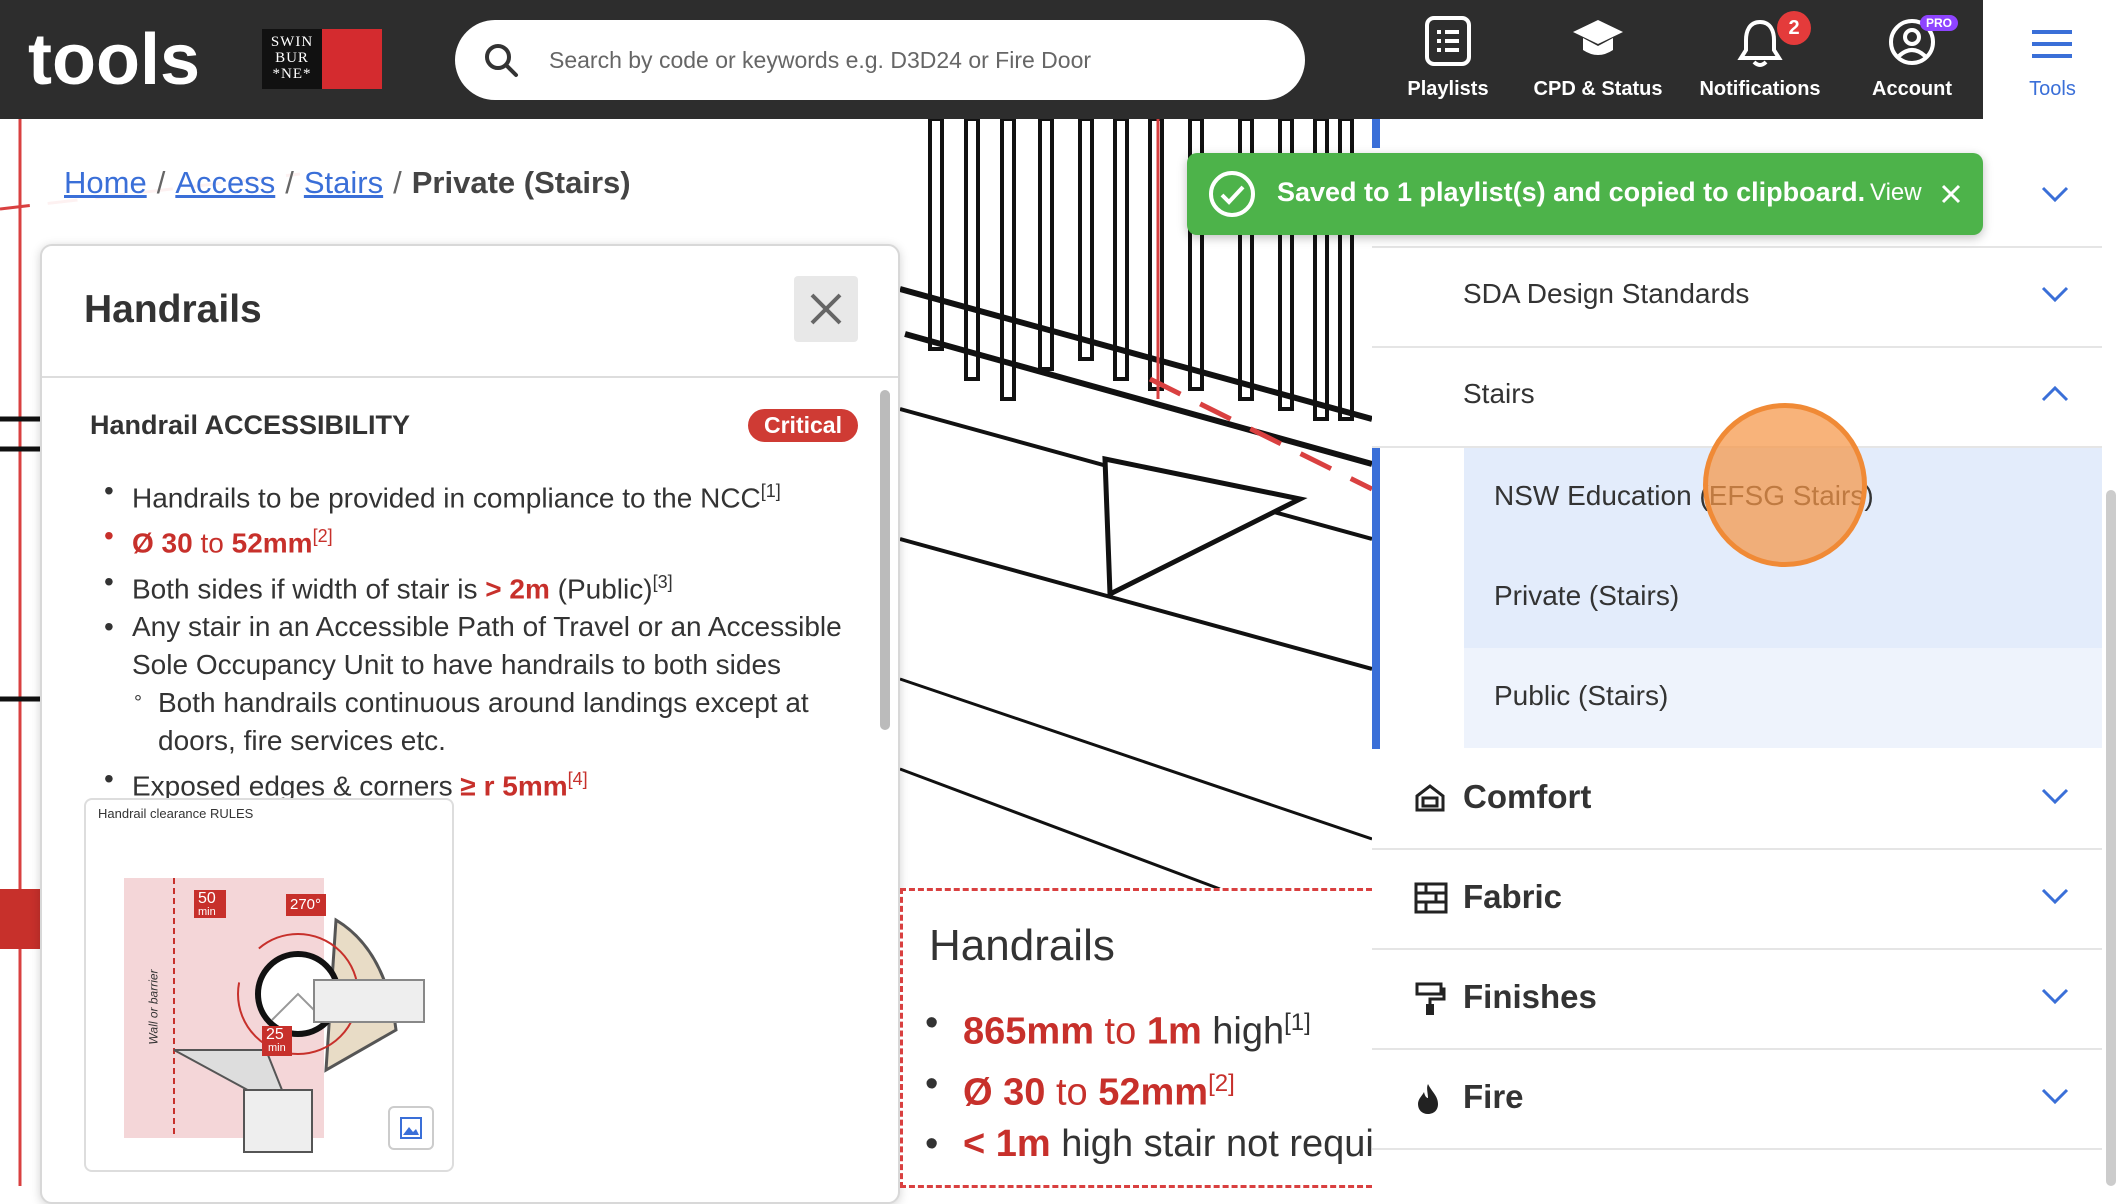 Image resolution: width=2122 pixels, height=1204 pixels. I want to click on partner-line-1: SWIN, so click(292, 42).